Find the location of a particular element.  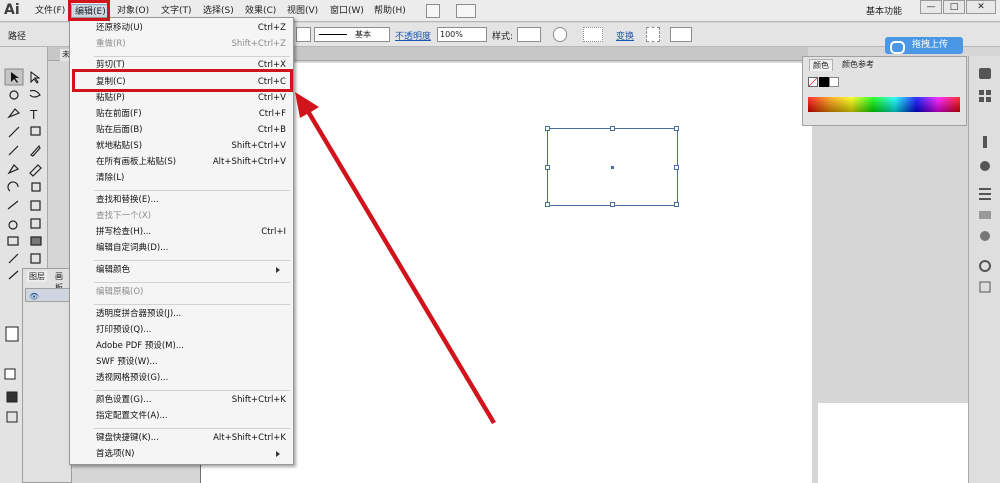

white-swatch is located at coordinates (834, 82).